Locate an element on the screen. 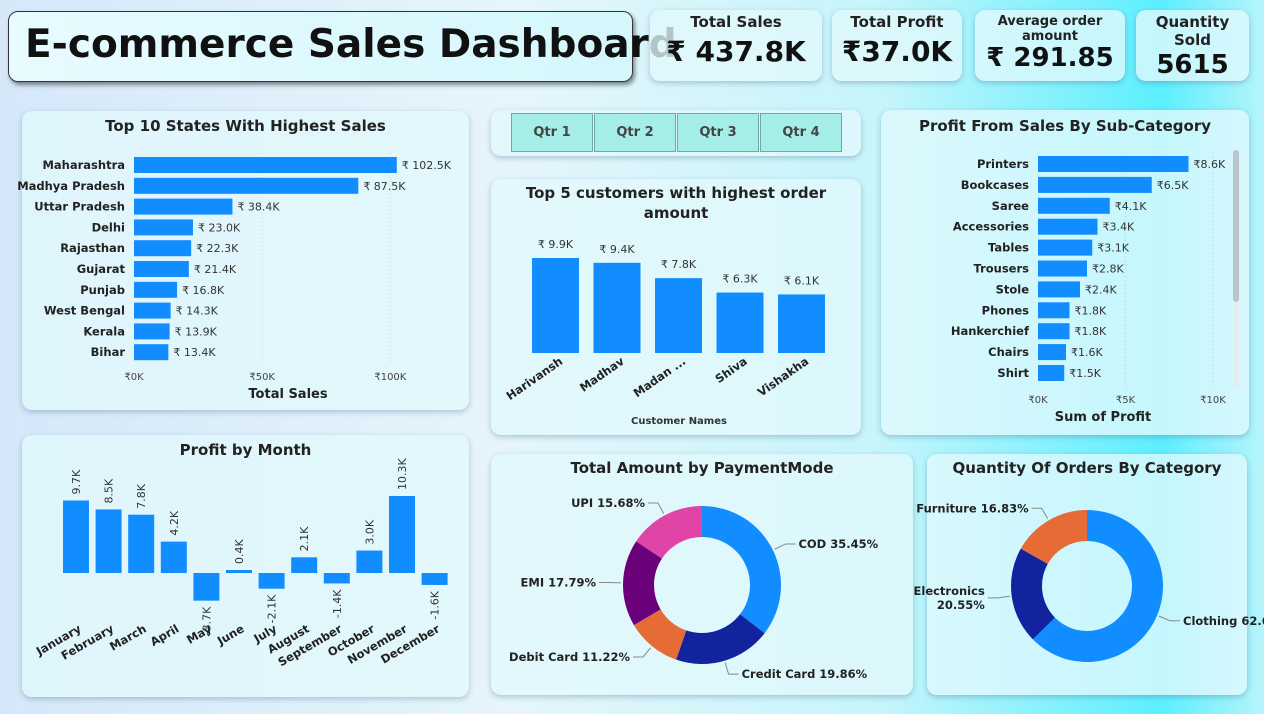 The width and height of the screenshot is (1264, 714). kpi-average-order-label-2: amount is located at coordinates (1050, 36).